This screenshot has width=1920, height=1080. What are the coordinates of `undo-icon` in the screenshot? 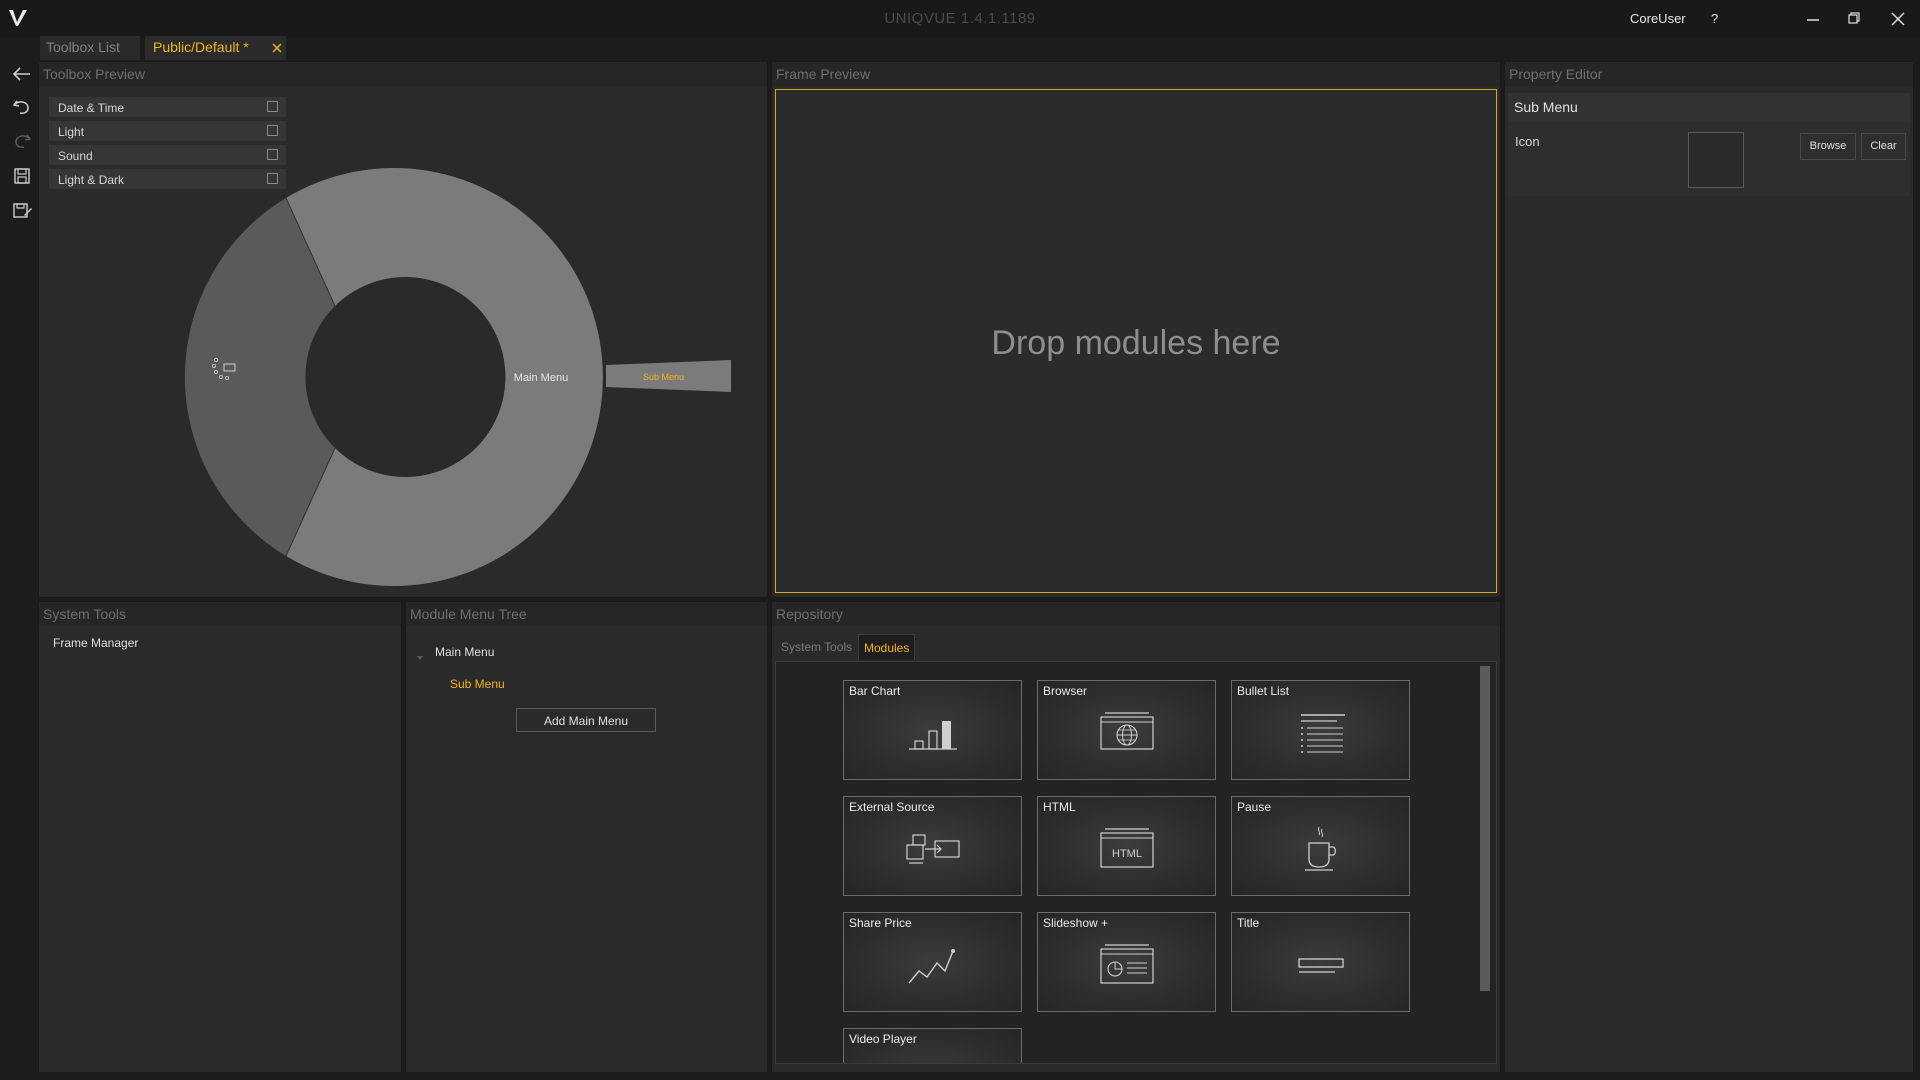 It's located at (22, 107).